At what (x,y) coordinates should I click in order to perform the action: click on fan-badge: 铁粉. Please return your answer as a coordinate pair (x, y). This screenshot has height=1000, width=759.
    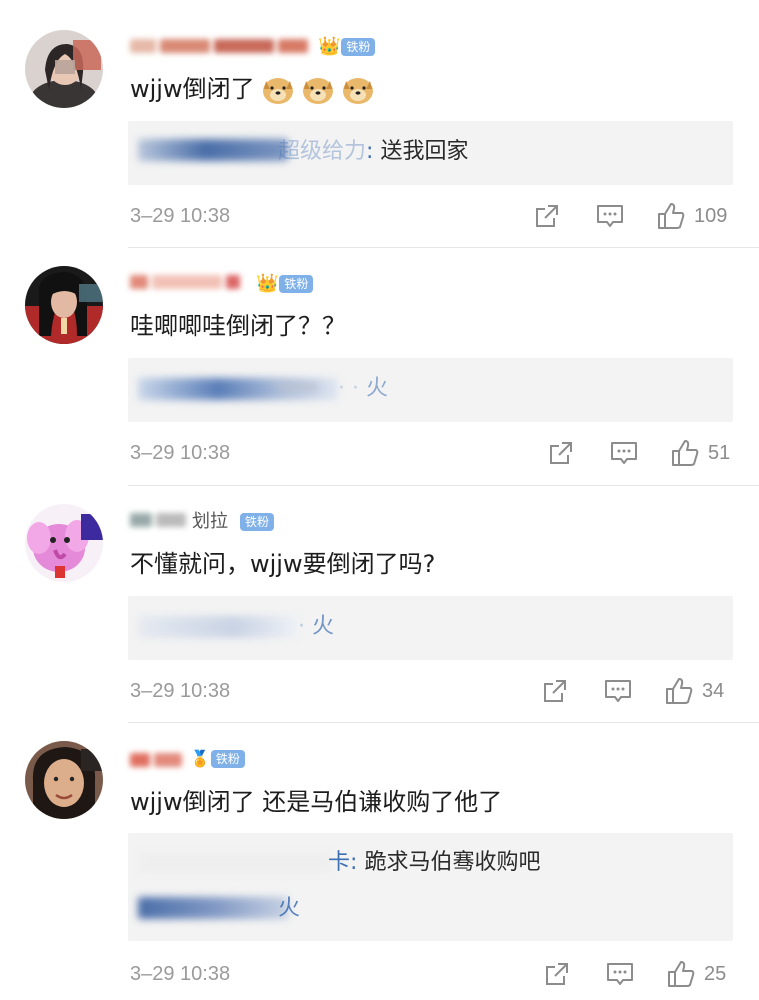
    Looking at the image, I should click on (257, 522).